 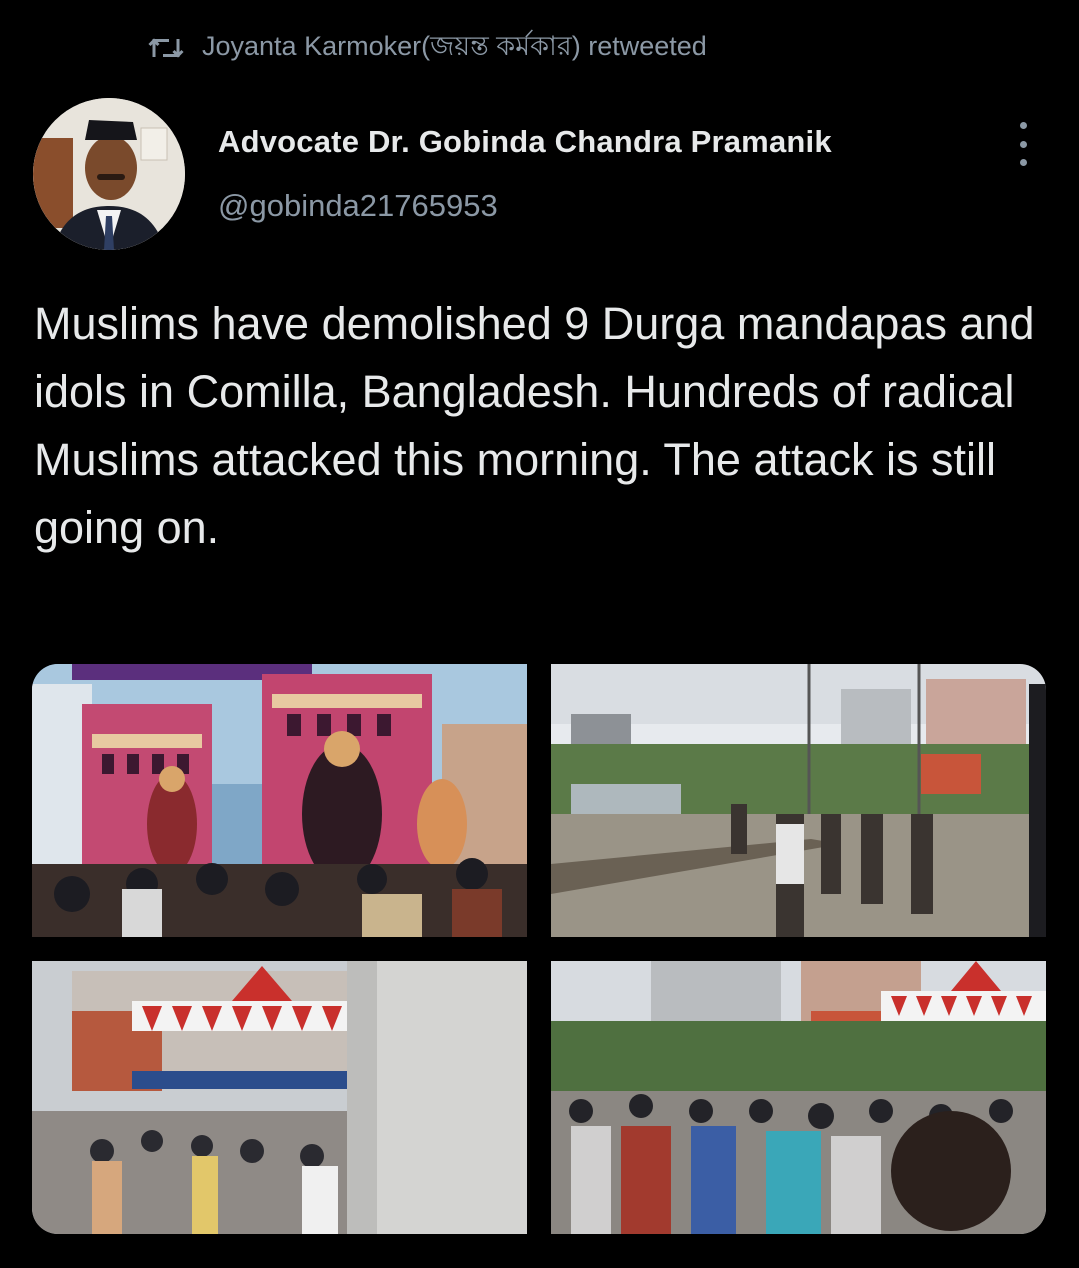 What do you see at coordinates (525, 142) in the screenshot?
I see `author-name: Advocate Dr. Gobinda Chandra Pramanik` at bounding box center [525, 142].